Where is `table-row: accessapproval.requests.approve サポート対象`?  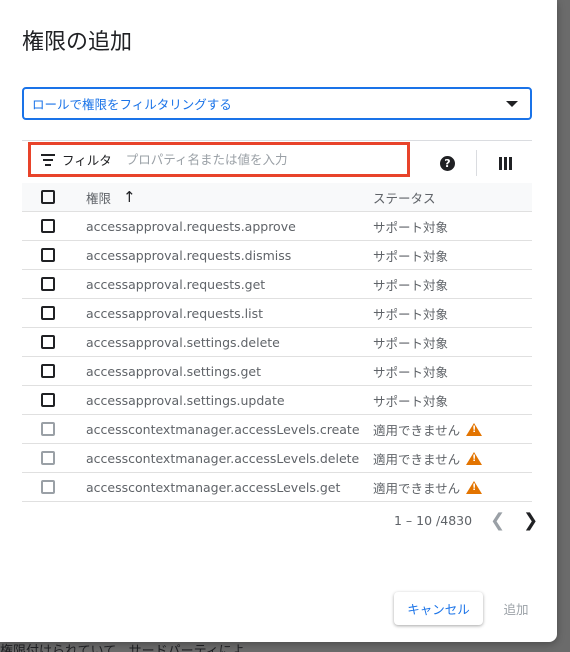 table-row: accessapproval.requests.approve サポート対象 is located at coordinates (277, 226).